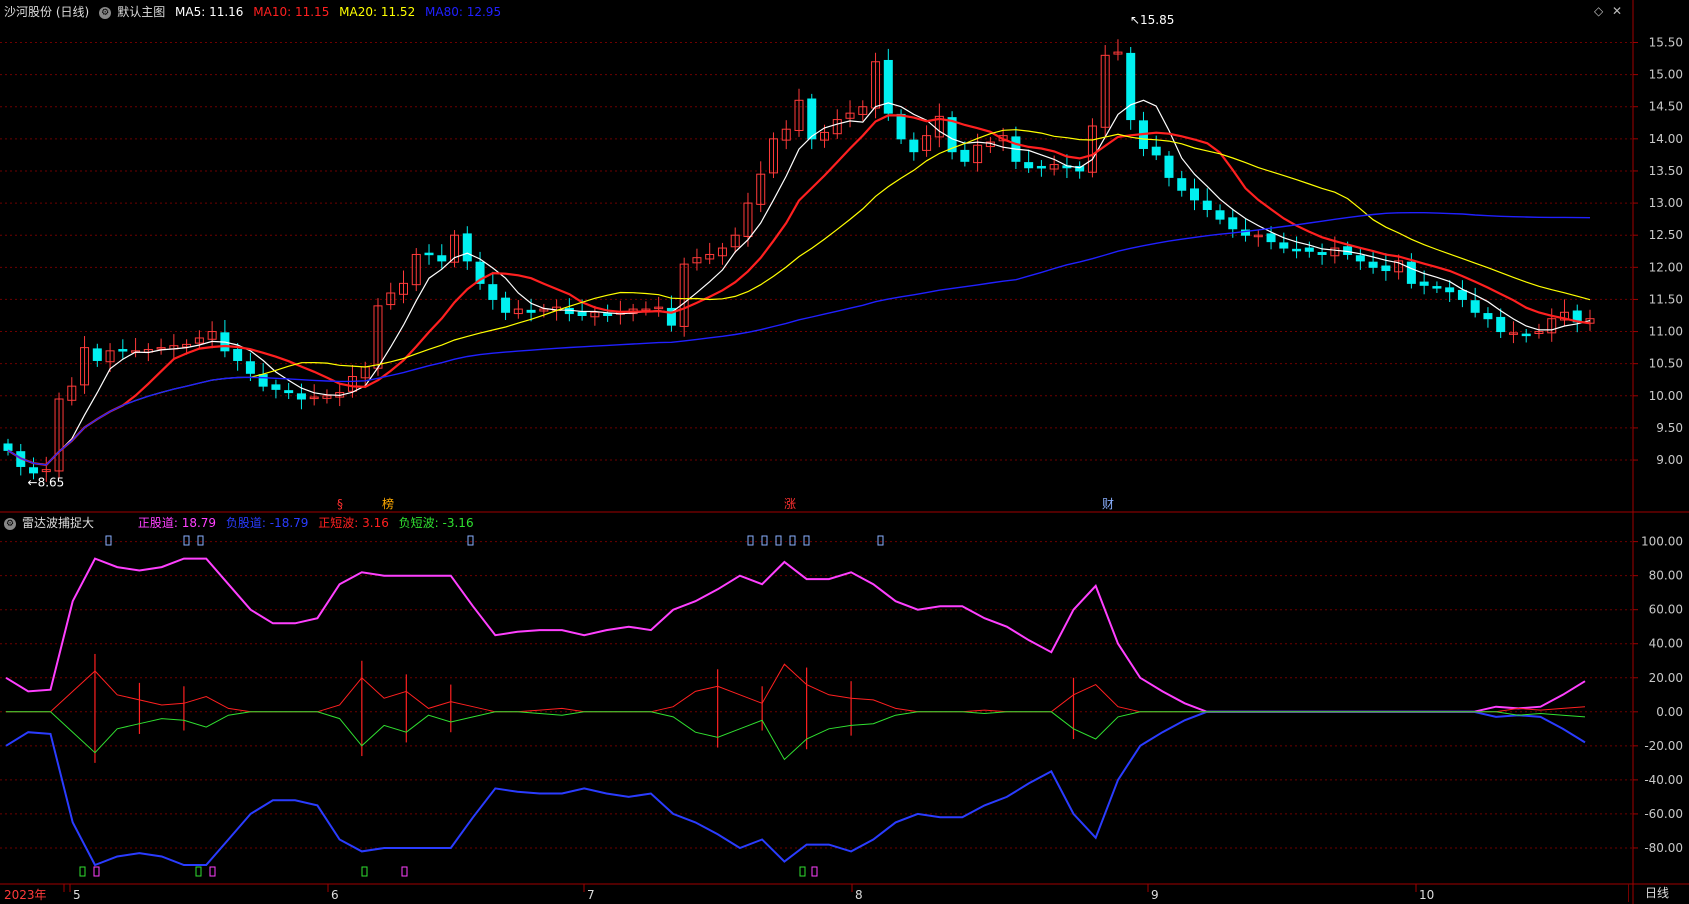 The width and height of the screenshot is (1689, 904). I want to click on fu-duanbo-legend: 负短波: -3.16, so click(436, 523).